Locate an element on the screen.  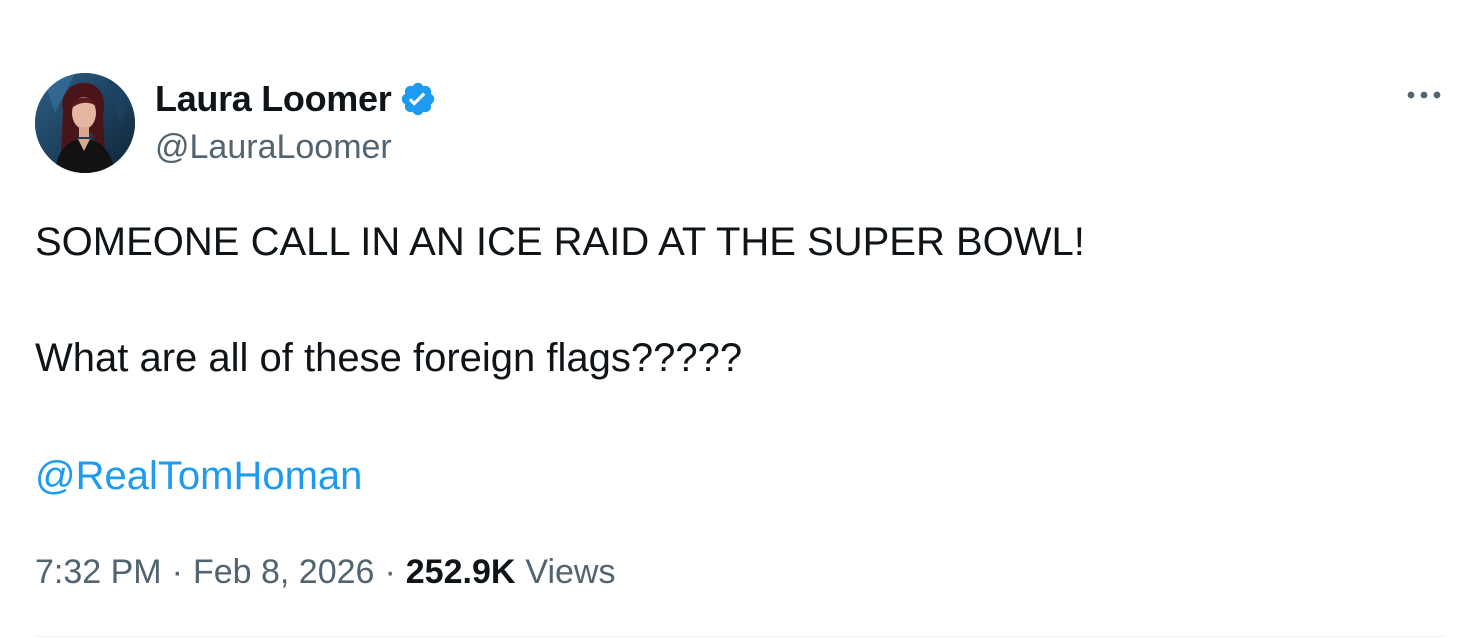
author-name: Laura Loomer is located at coordinates (296, 99).